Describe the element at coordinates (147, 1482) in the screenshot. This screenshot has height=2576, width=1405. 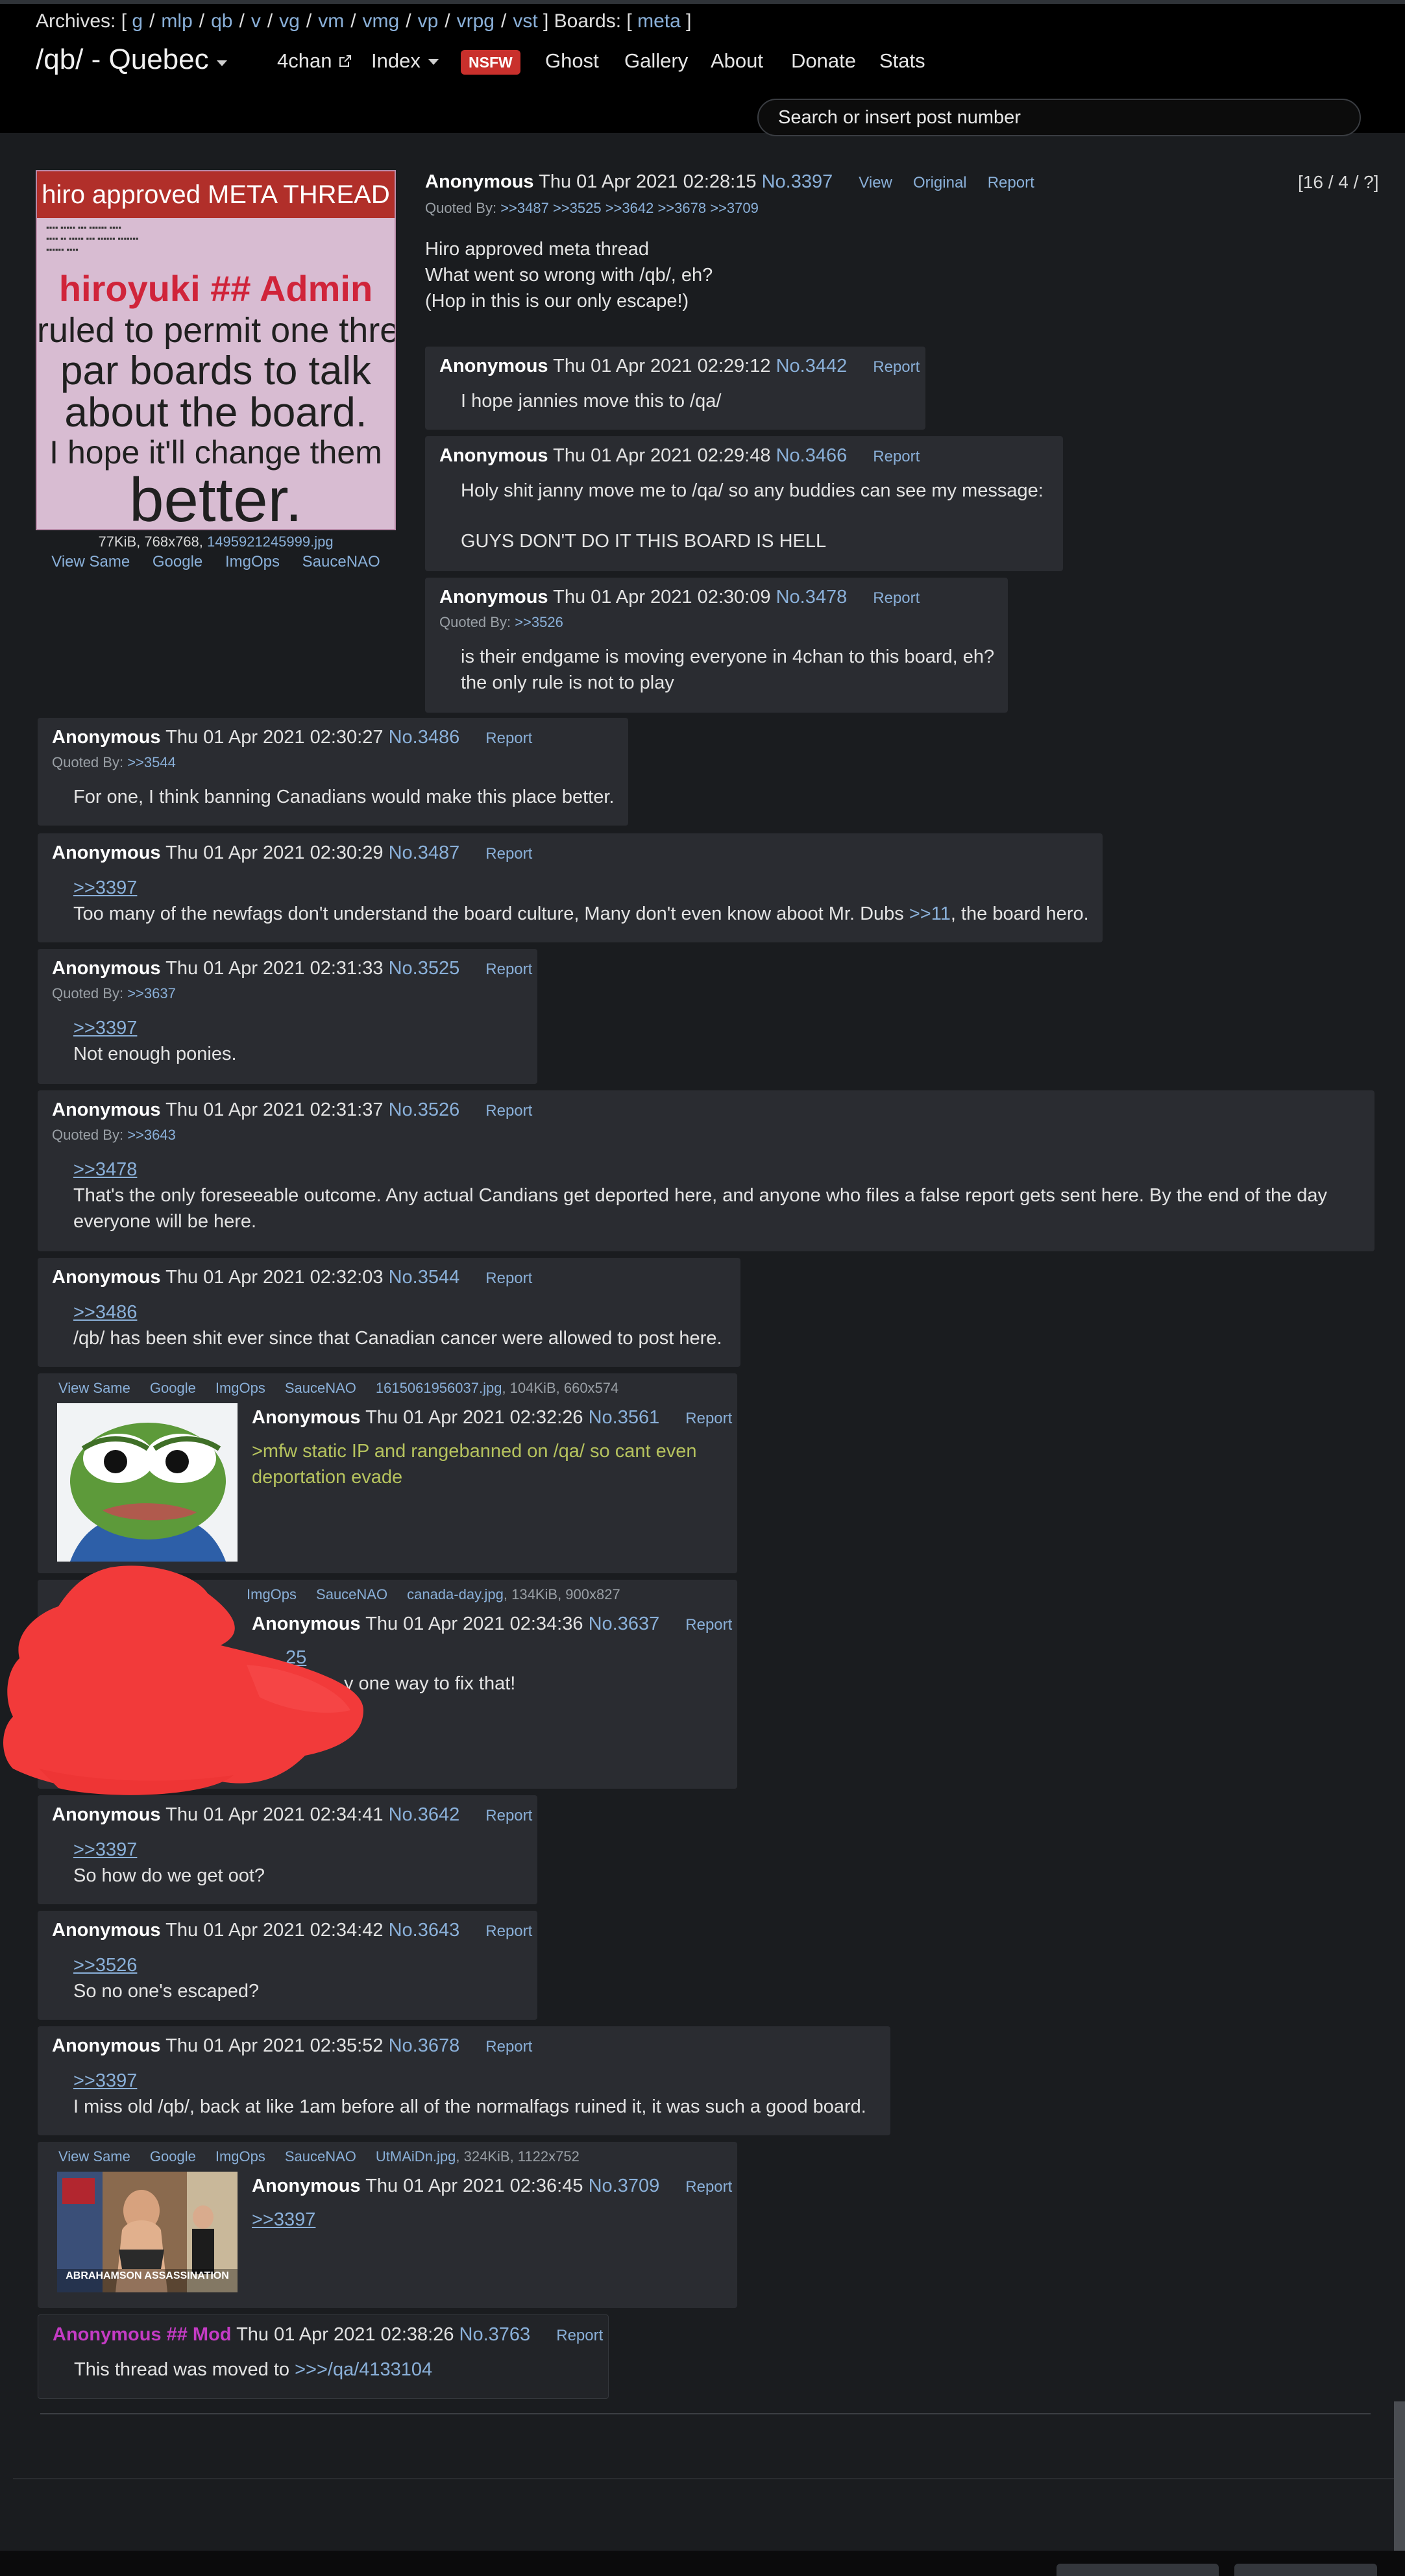
I see `pepe-thumbnail` at that location.